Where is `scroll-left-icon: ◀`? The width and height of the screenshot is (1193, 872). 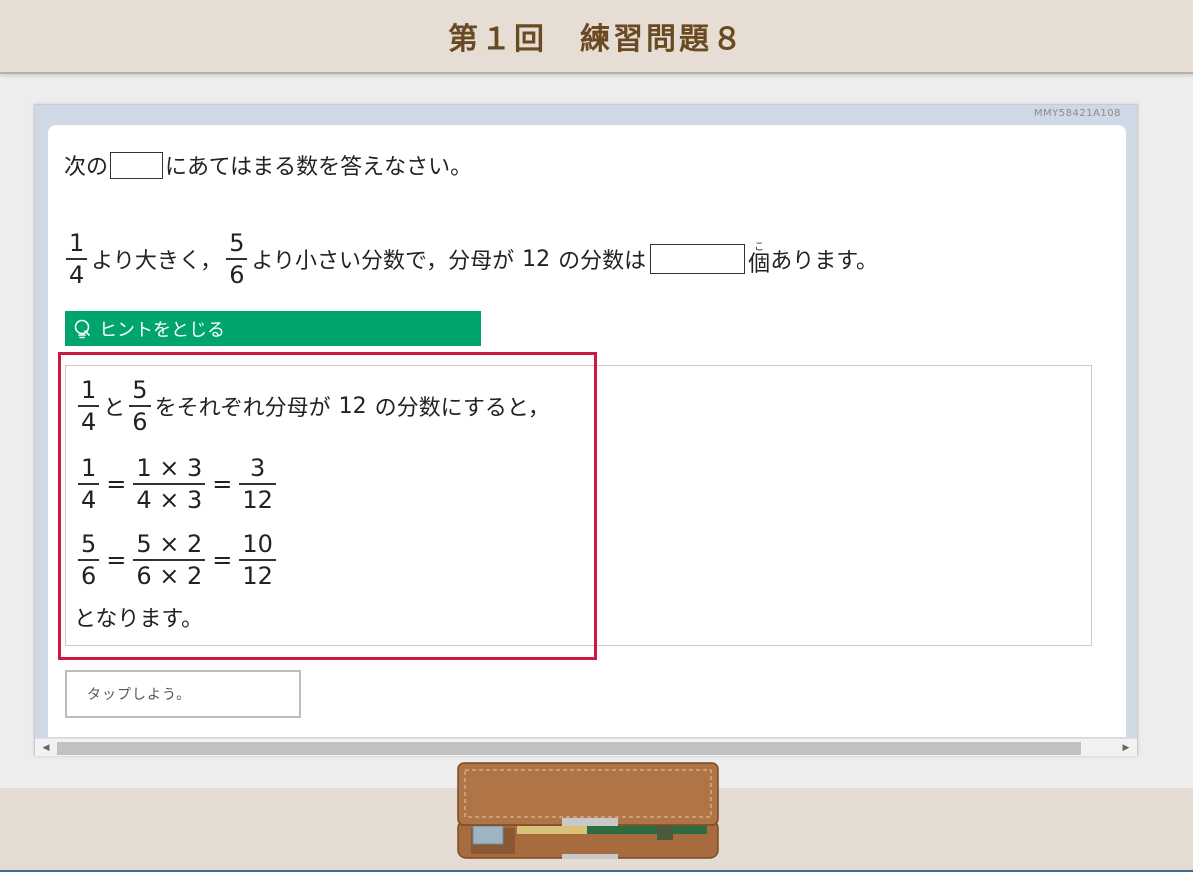 scroll-left-icon: ◀ is located at coordinates (46, 748).